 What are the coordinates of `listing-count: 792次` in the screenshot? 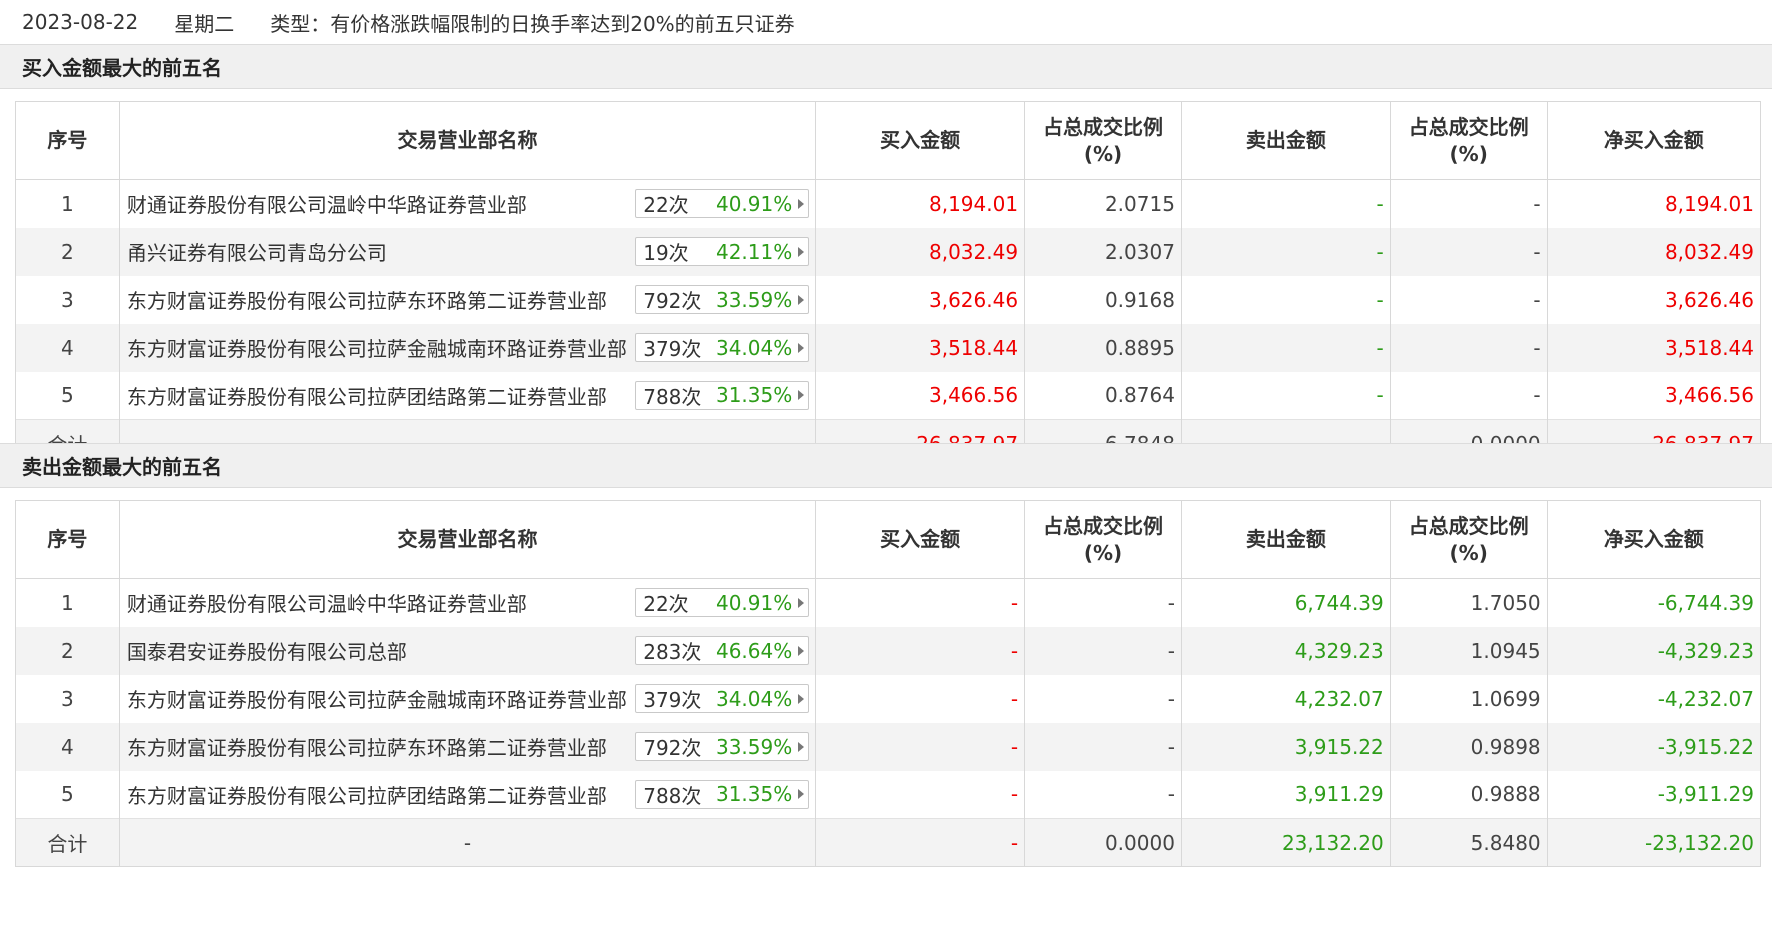 It's located at (672, 748).